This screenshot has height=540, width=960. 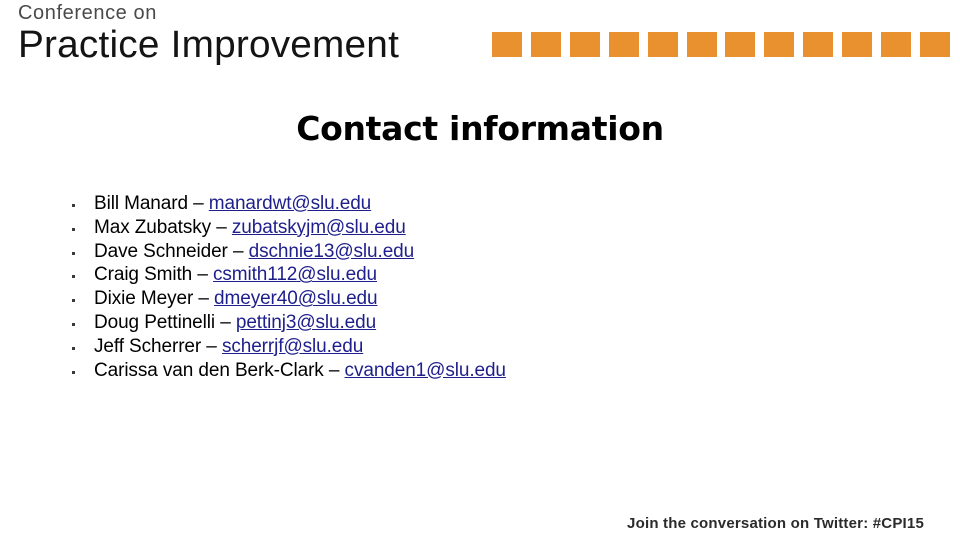 I want to click on logo-line-conference-on: Conference on, so click(x=88, y=13).